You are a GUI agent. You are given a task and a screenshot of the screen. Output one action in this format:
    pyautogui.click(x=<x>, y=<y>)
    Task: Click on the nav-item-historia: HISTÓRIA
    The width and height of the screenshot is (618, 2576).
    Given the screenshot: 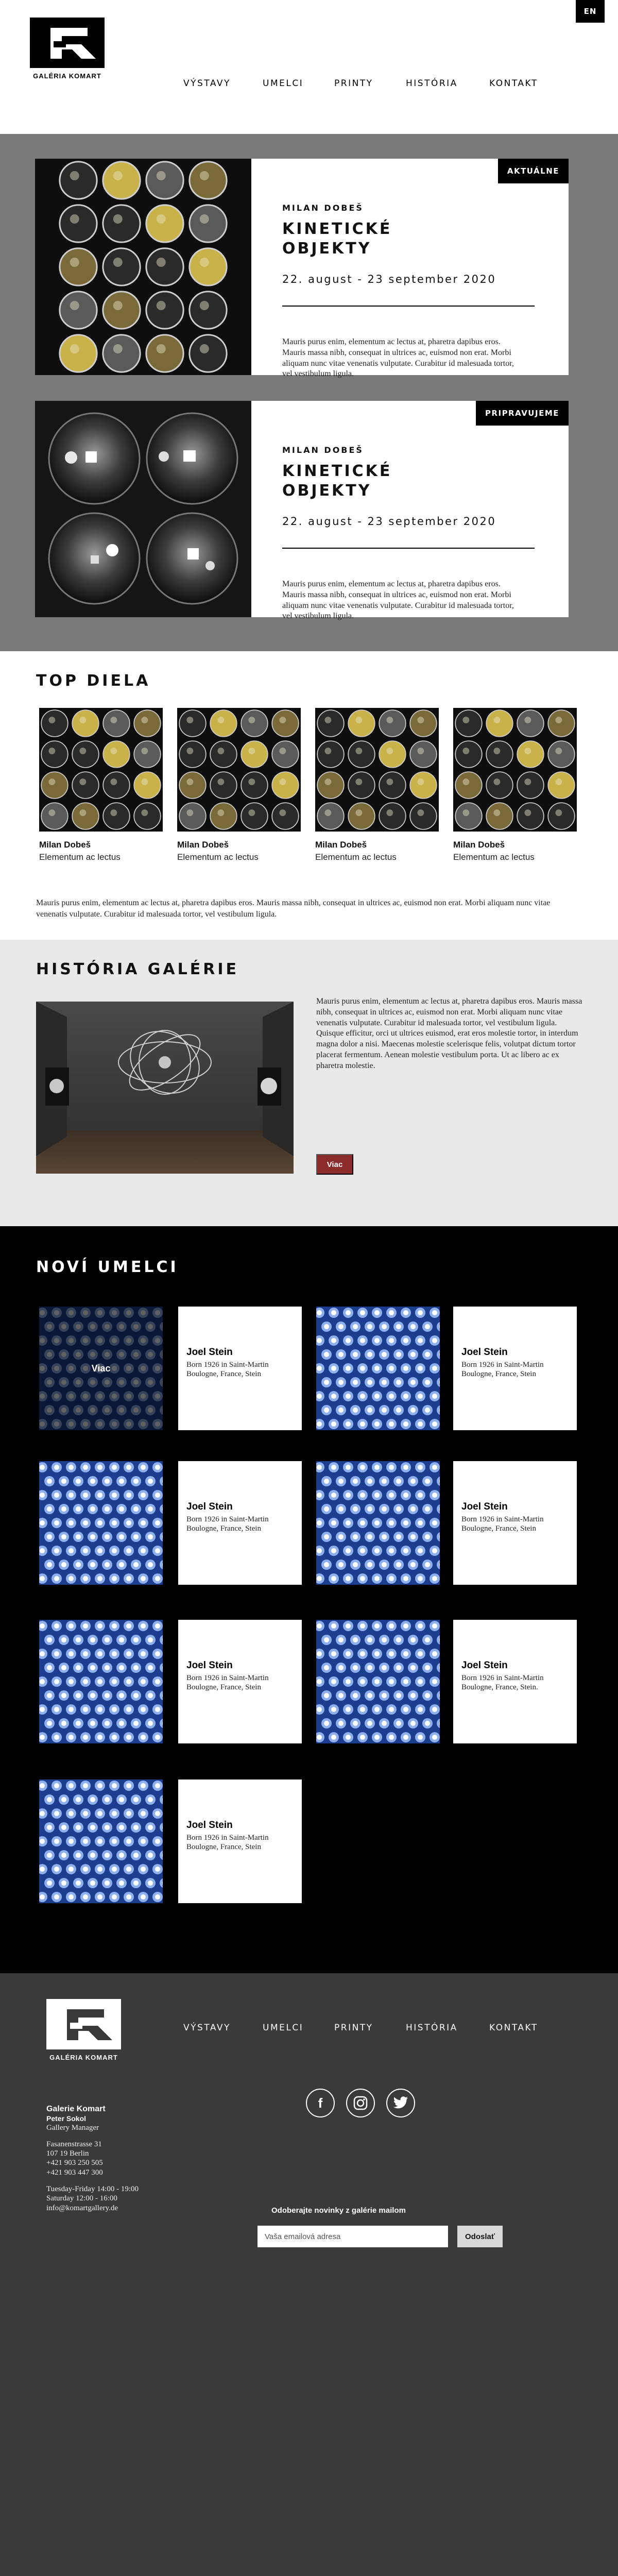 What is the action you would take?
    pyautogui.click(x=432, y=83)
    